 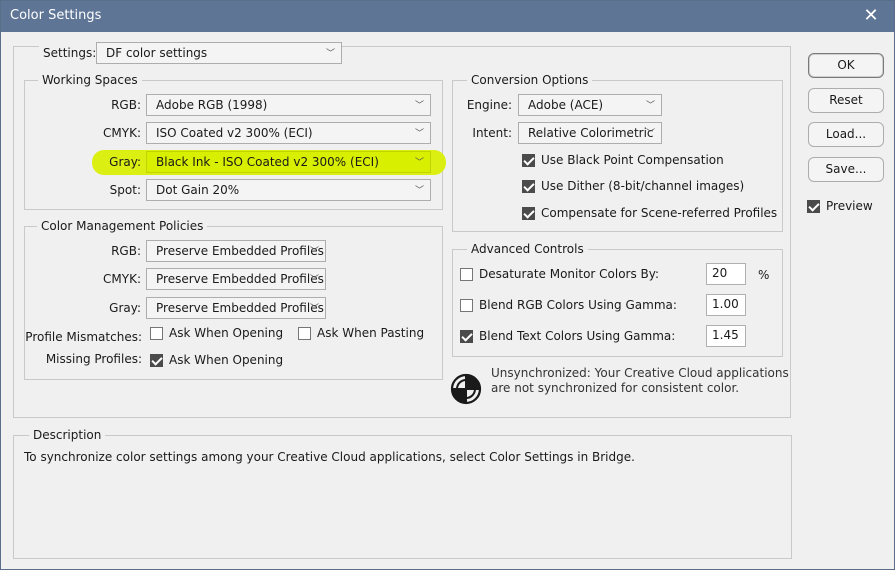 What do you see at coordinates (642, 186) in the screenshot?
I see `dither-label: Use Dither (8-bit/channel images)` at bounding box center [642, 186].